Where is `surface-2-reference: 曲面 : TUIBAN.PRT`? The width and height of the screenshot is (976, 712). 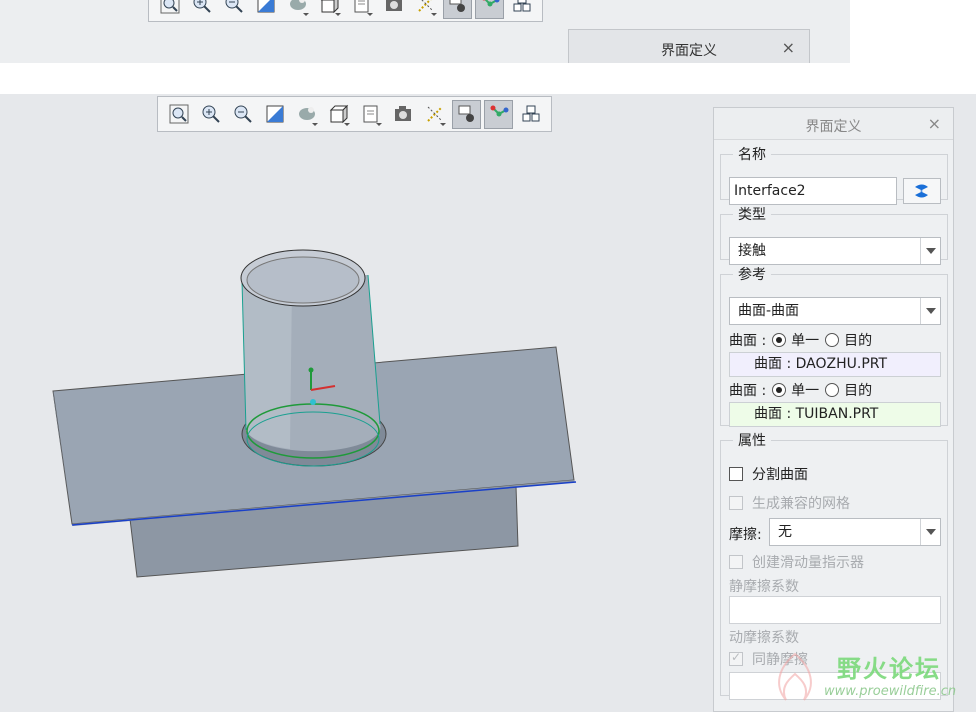 surface-2-reference: 曲面 : TUIBAN.PRT is located at coordinates (835, 414).